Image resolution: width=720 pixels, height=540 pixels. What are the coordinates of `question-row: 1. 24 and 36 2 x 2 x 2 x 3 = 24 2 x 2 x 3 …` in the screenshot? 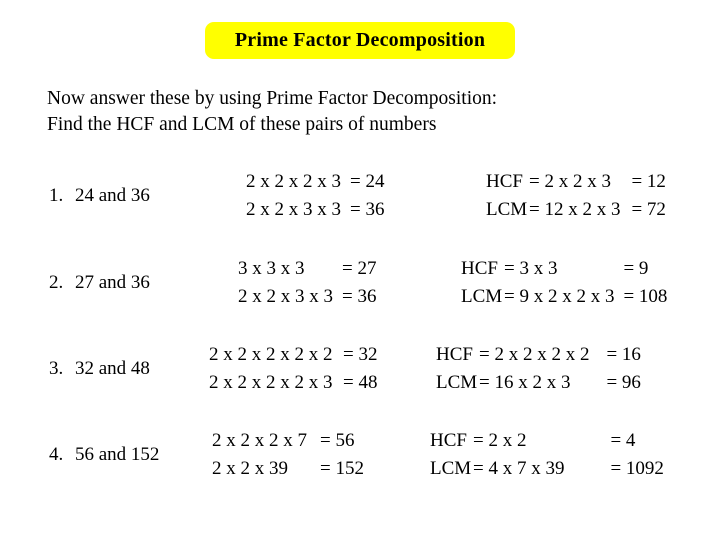 It's located at (360, 196).